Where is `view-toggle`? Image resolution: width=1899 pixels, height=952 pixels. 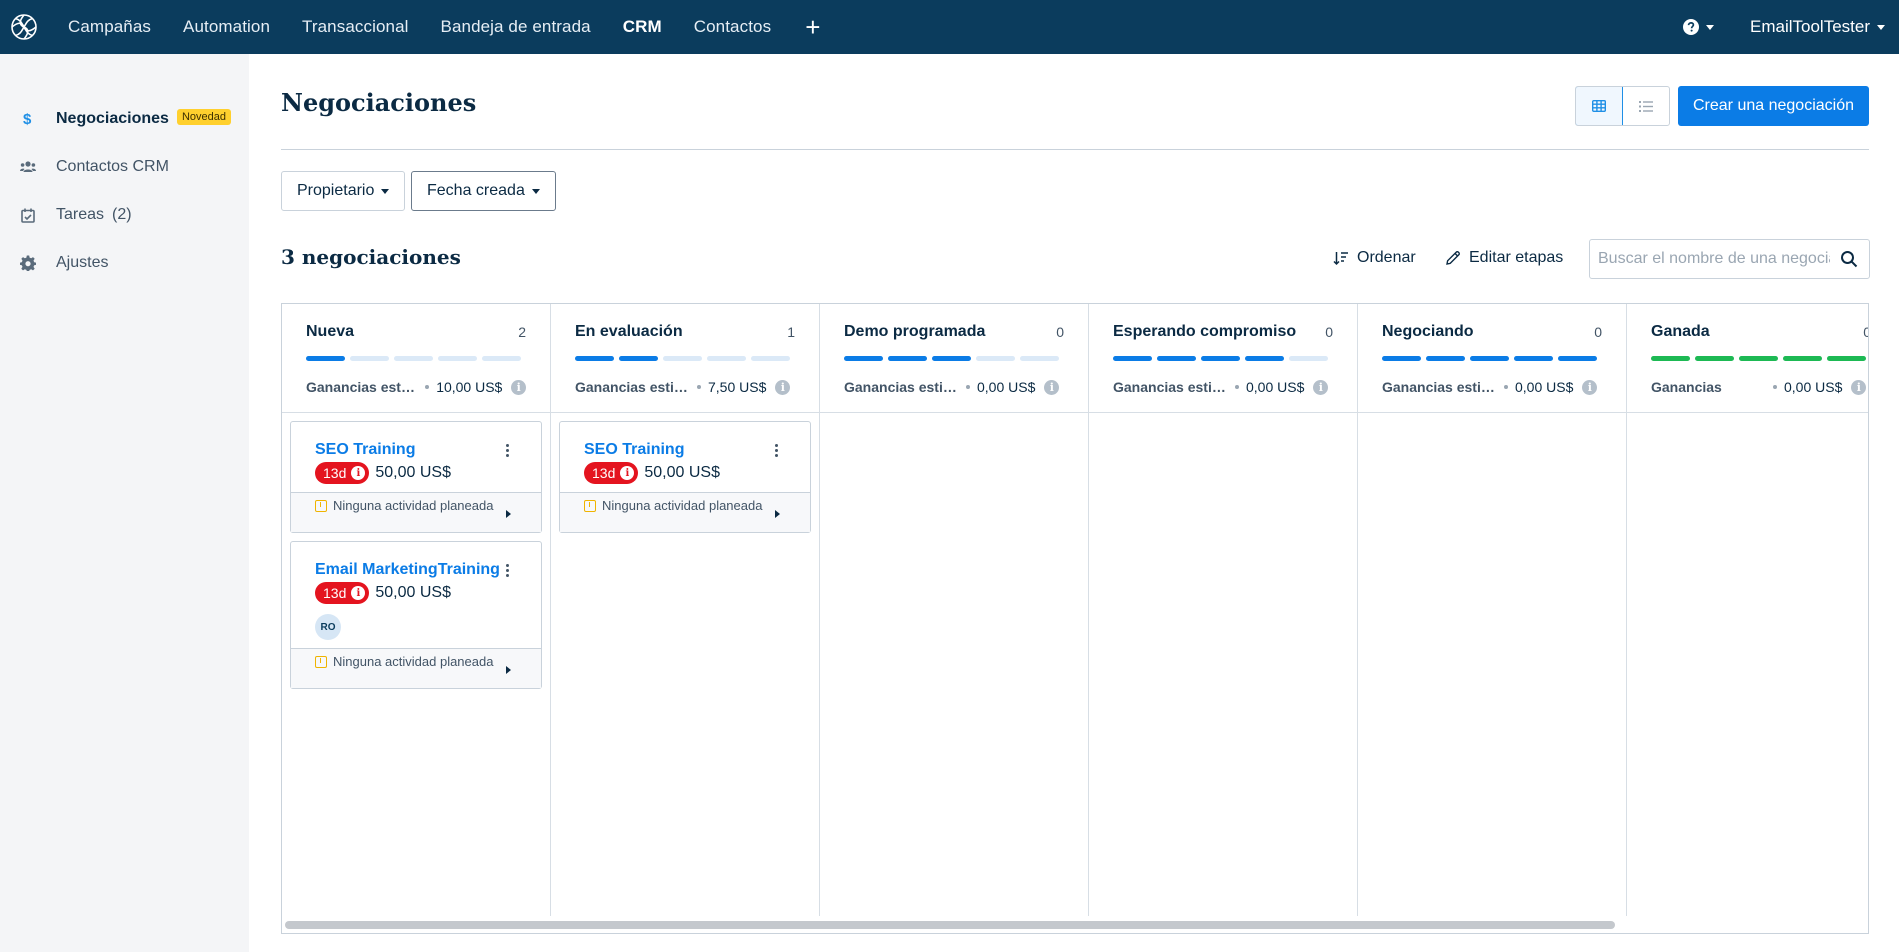
view-toggle is located at coordinates (1622, 106).